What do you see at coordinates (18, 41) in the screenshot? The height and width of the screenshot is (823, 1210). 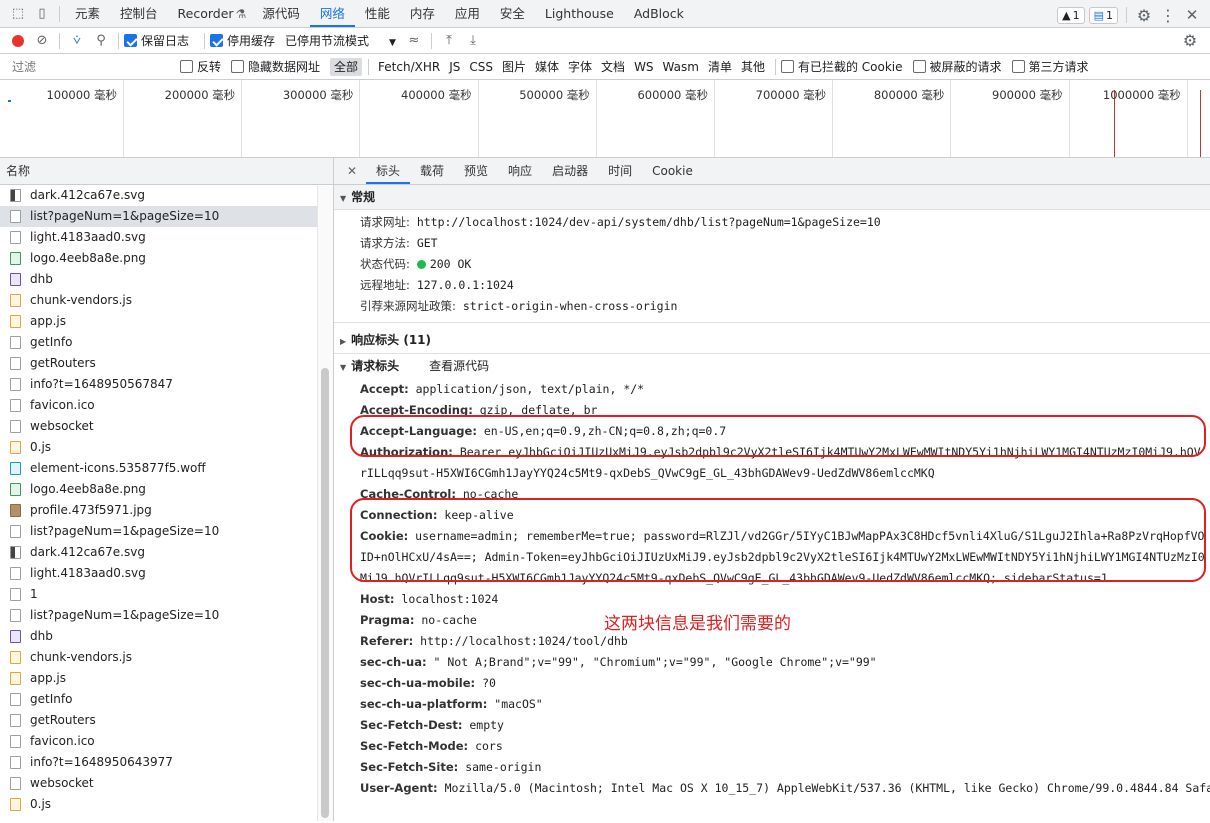 I see `record-icon` at bounding box center [18, 41].